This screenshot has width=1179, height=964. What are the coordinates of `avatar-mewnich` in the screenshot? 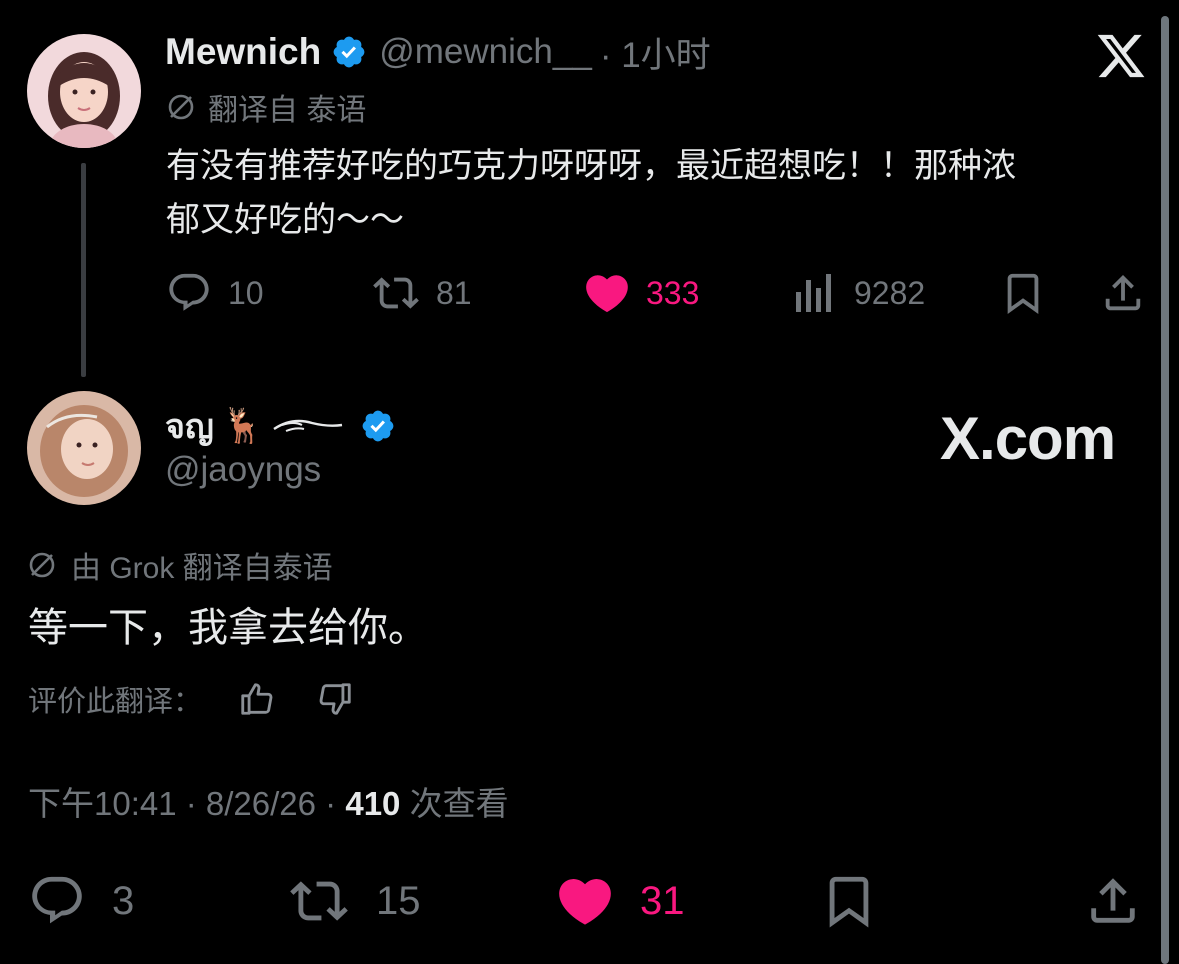 It's located at (84, 91).